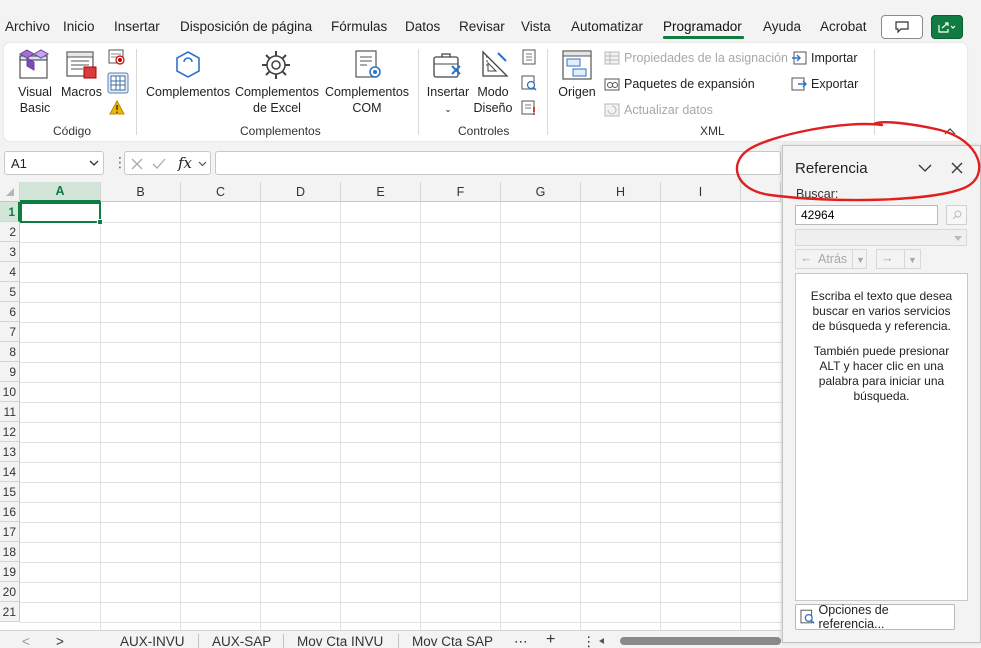 The width and height of the screenshot is (981, 648). I want to click on record-macro-icon, so click(117, 57).